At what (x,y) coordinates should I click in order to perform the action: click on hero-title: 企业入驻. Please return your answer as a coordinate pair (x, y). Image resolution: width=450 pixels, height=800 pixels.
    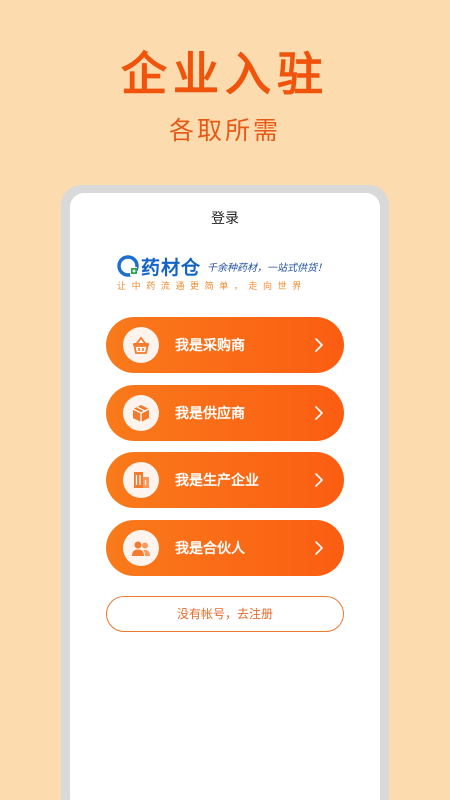
    Looking at the image, I should click on (225, 74).